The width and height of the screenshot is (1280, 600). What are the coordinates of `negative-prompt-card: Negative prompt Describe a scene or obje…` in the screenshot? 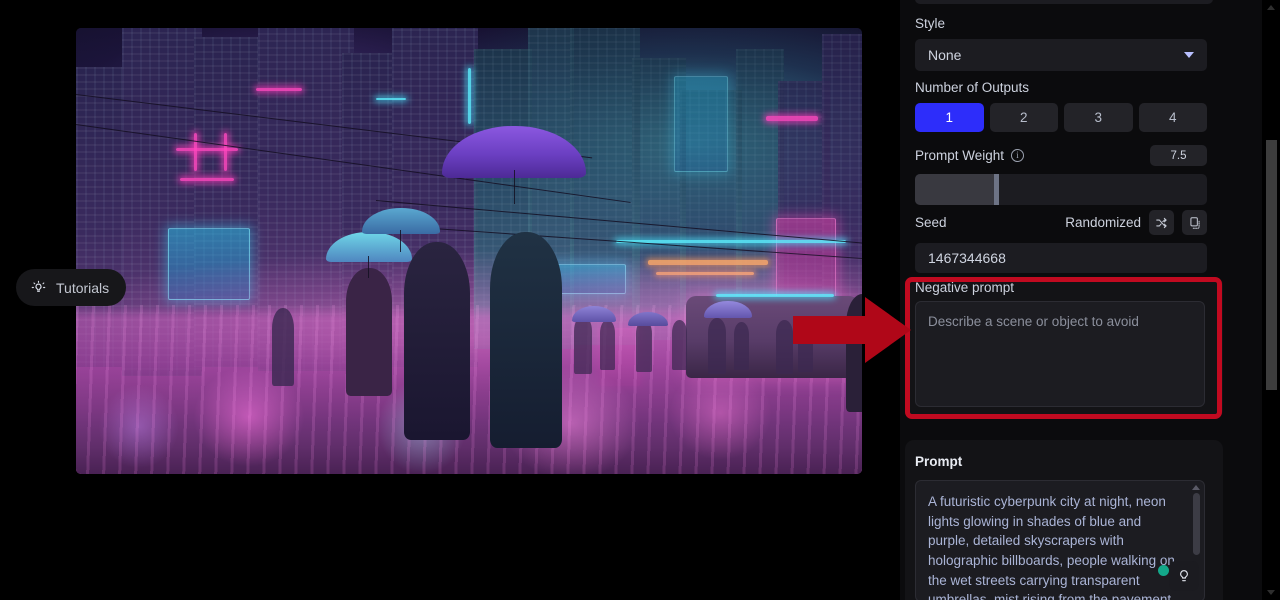 It's located at (1064, 348).